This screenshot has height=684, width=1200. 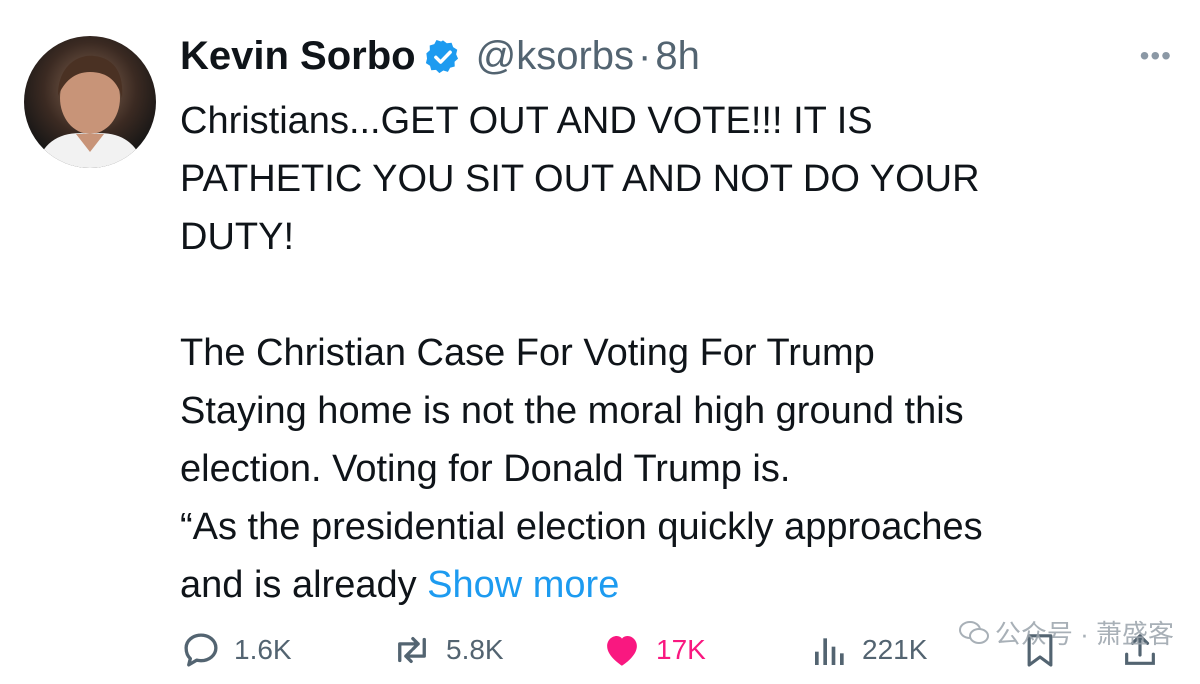 I want to click on avatar, so click(x=90, y=102).